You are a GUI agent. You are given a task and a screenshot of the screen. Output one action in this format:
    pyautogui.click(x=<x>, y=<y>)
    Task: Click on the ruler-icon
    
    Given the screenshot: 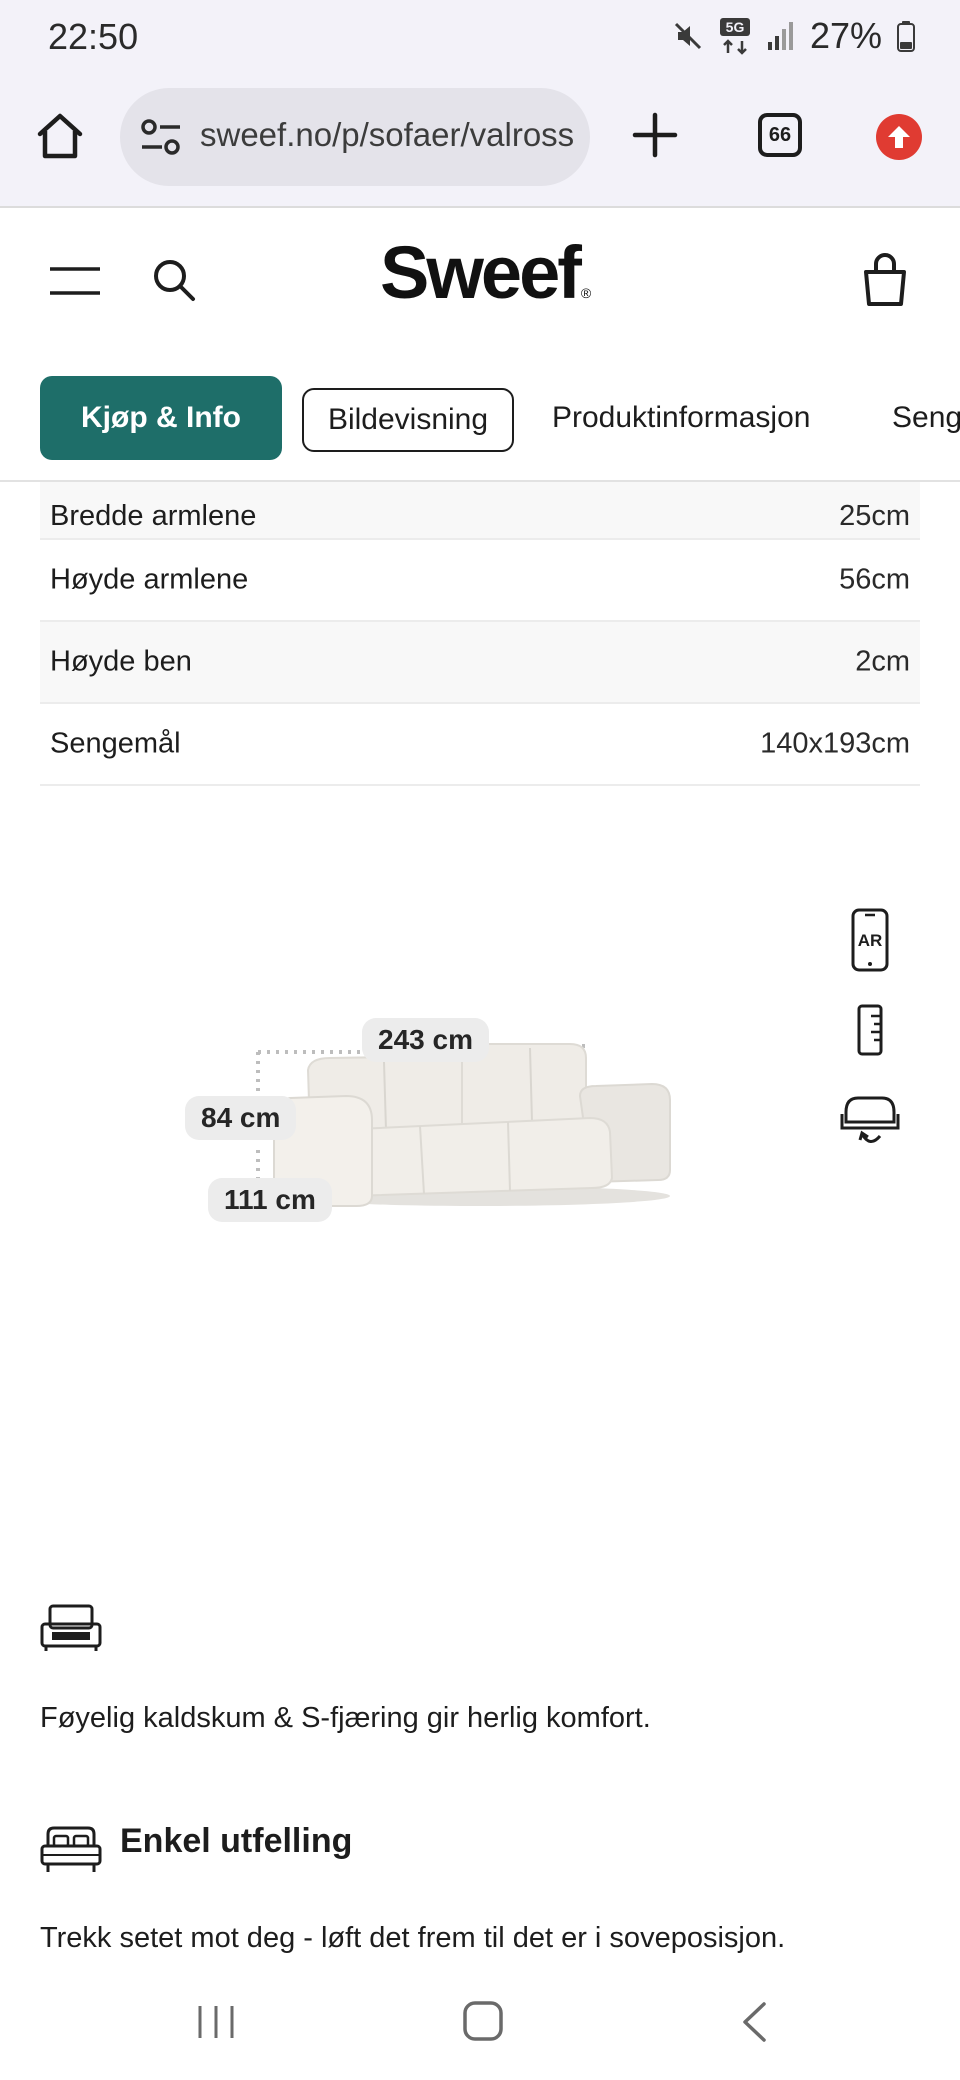 What is the action you would take?
    pyautogui.click(x=870, y=1030)
    